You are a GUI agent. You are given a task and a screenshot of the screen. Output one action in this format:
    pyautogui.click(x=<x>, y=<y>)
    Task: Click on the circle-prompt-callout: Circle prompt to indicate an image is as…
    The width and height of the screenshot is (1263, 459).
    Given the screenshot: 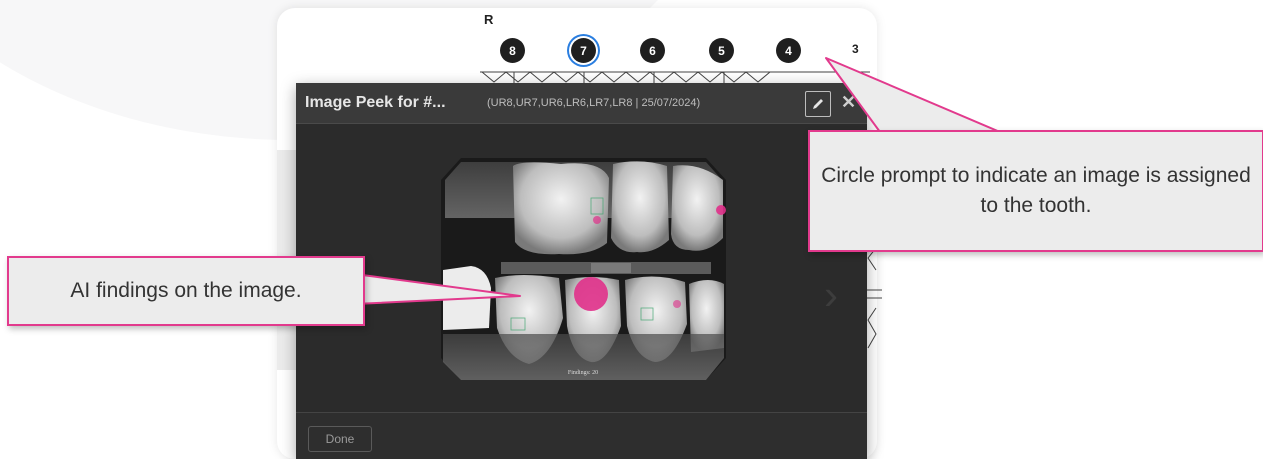 What is the action you would take?
    pyautogui.click(x=1035, y=191)
    